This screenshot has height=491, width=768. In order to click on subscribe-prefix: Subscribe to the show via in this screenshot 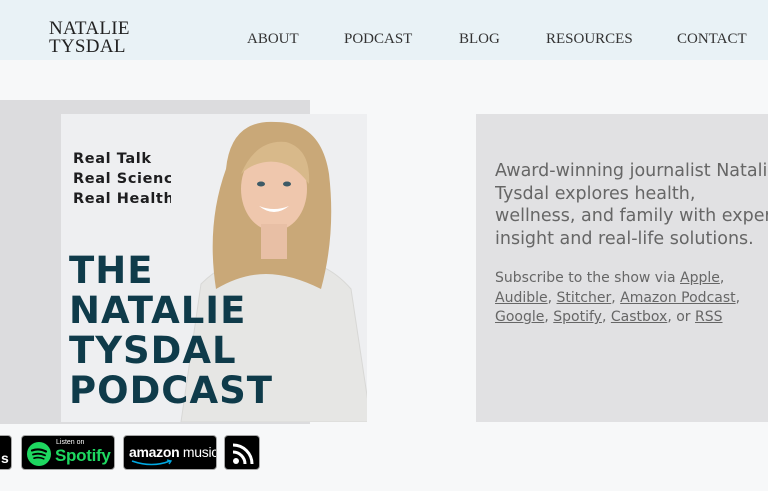, I will do `click(588, 278)`.